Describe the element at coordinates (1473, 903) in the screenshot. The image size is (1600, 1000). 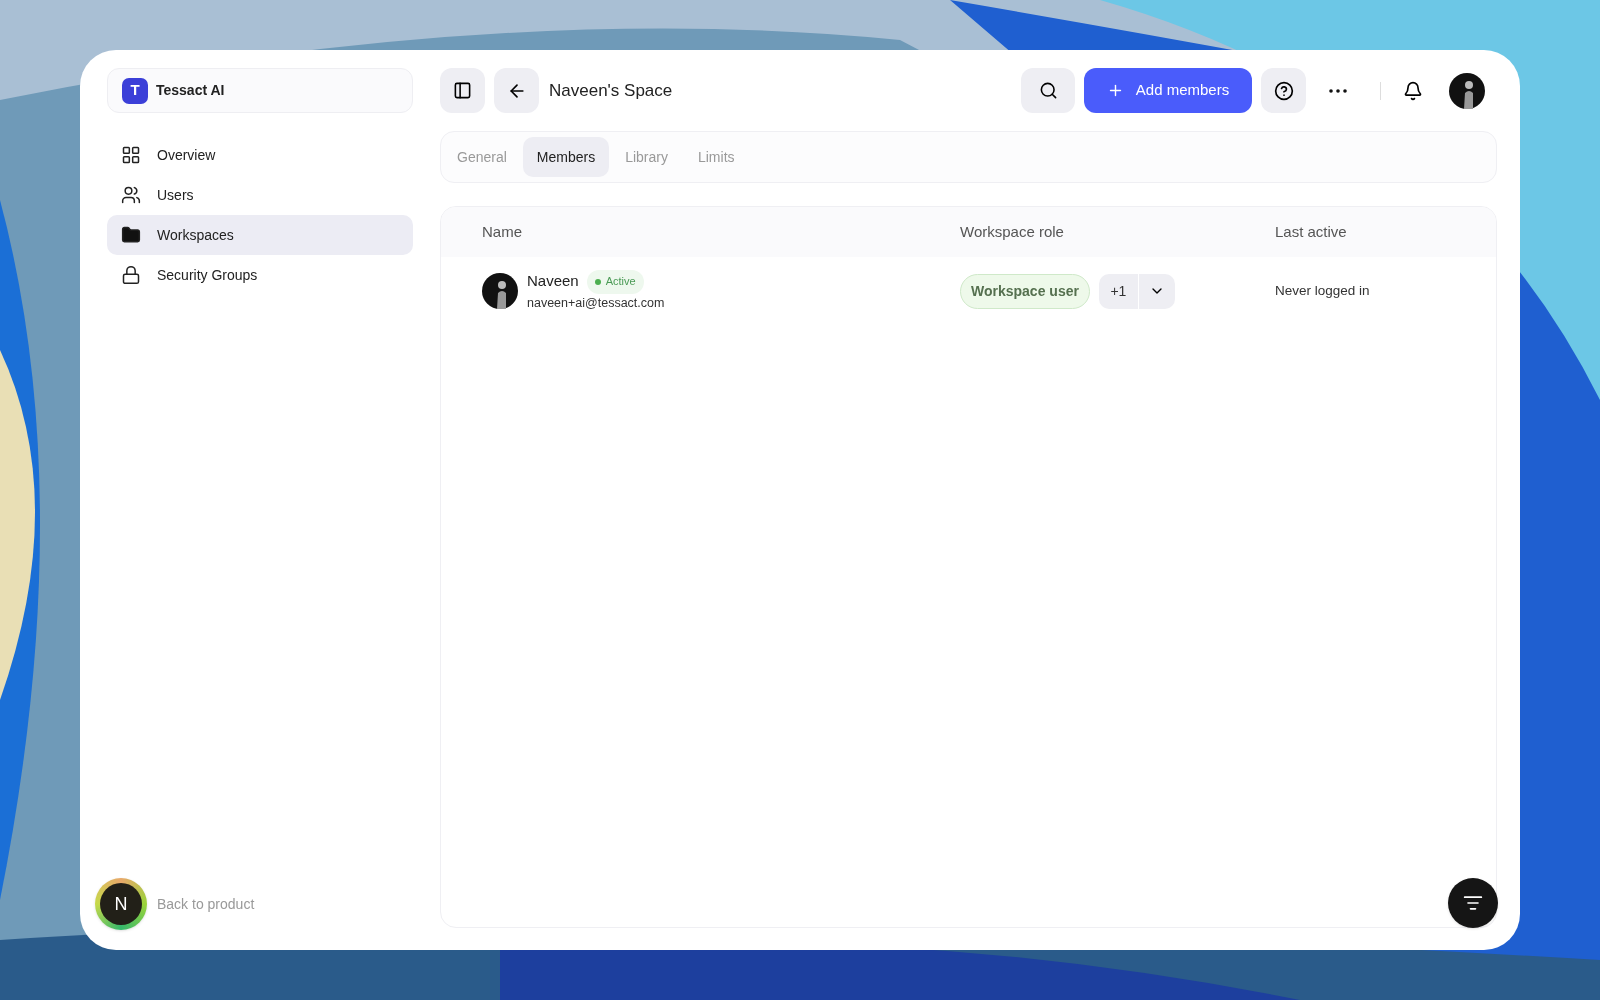
I see `list-sparkle-icon` at that location.